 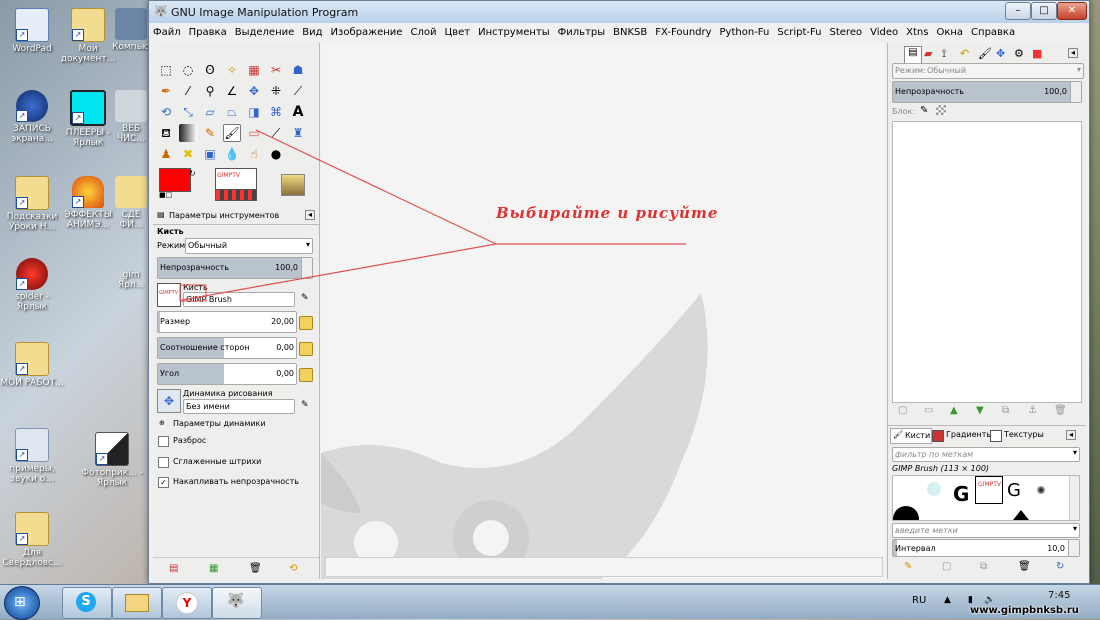 I want to click on network-icon: ▮, so click(x=970, y=600).